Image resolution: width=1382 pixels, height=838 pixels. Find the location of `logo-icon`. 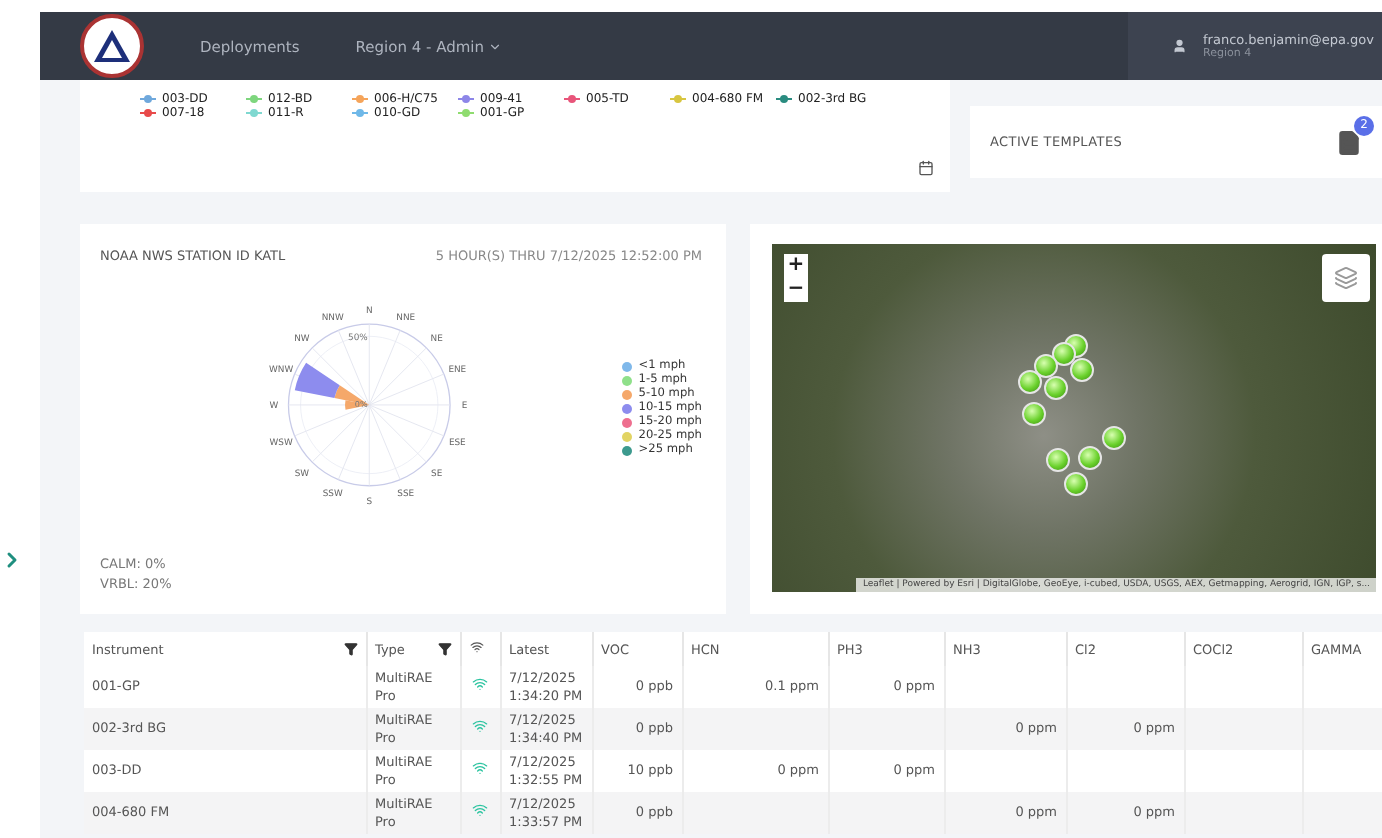

logo-icon is located at coordinates (112, 46).